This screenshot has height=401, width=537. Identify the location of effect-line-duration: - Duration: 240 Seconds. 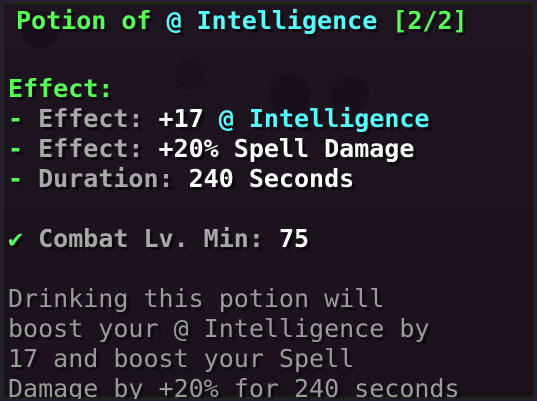
(181, 179).